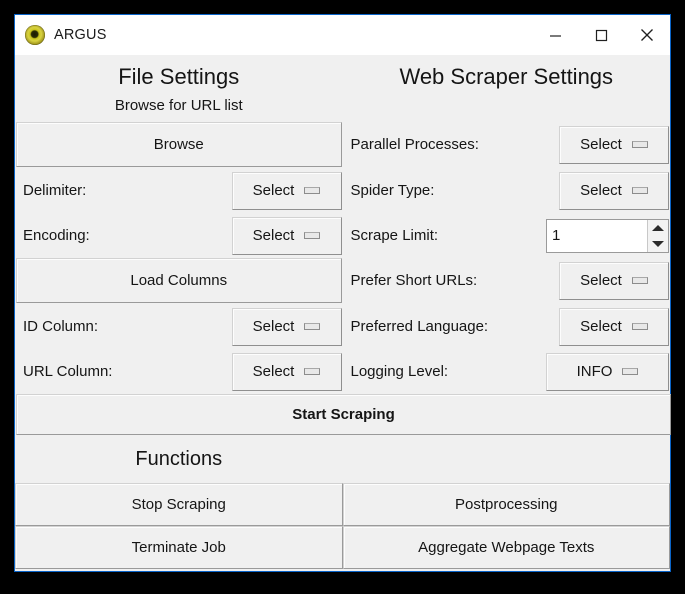  I want to click on row-band-4: Load Columns Prefer Short URLs: Select, so click(342, 281).